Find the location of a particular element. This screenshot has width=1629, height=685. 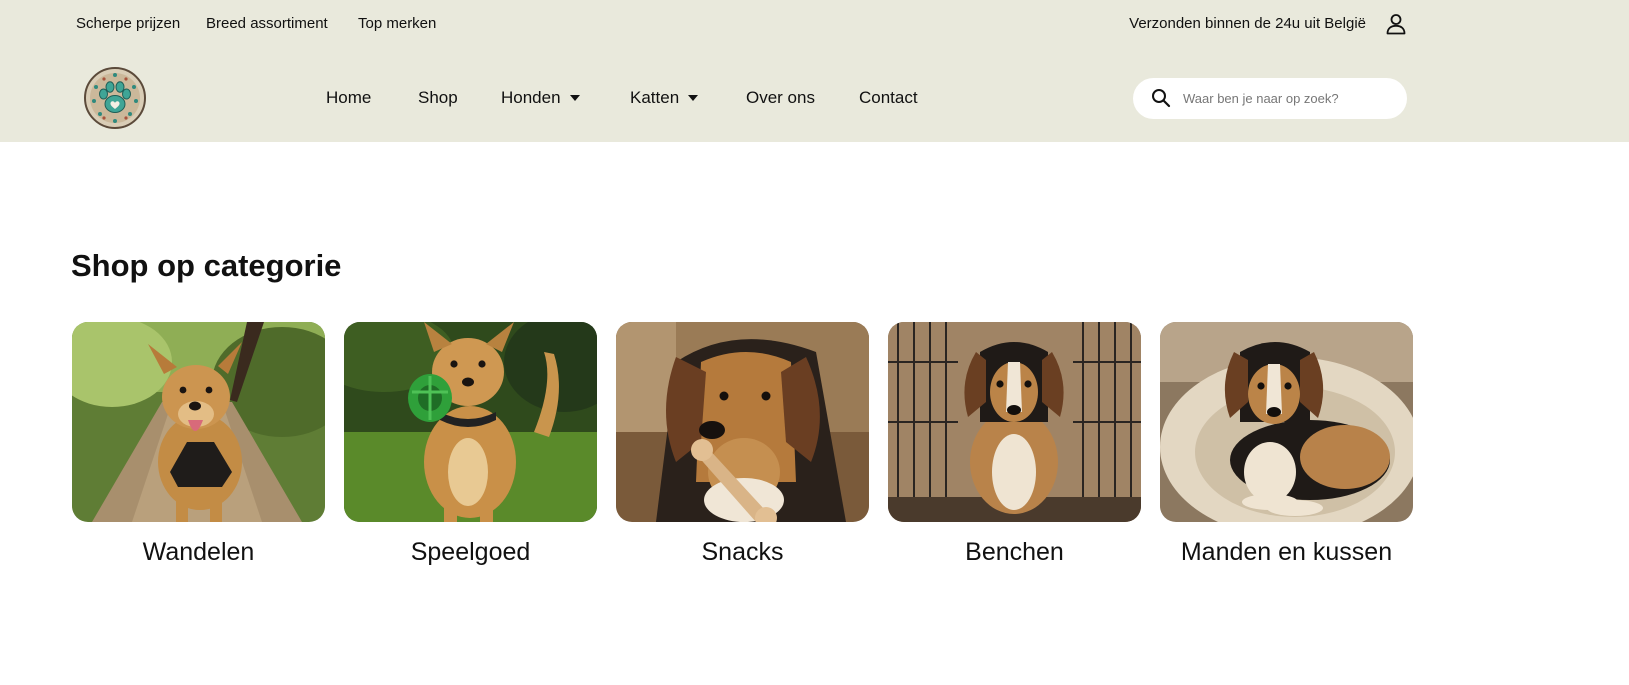

nav-shop-label: Shop is located at coordinates (438, 97).